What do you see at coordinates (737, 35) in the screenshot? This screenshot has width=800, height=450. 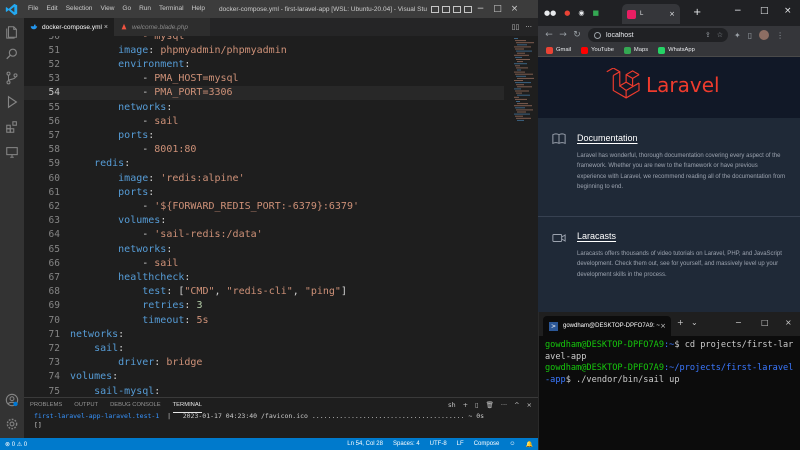 I see `extensions-puzzle-icon: ✦` at bounding box center [737, 35].